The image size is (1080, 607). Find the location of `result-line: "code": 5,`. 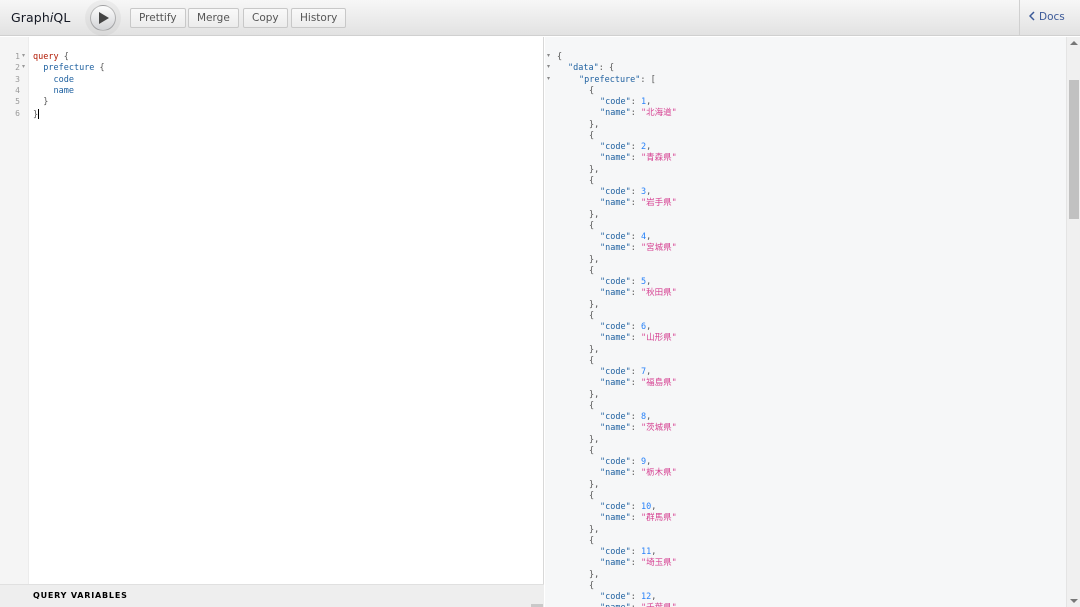

result-line: "code": 5, is located at coordinates (625, 282).